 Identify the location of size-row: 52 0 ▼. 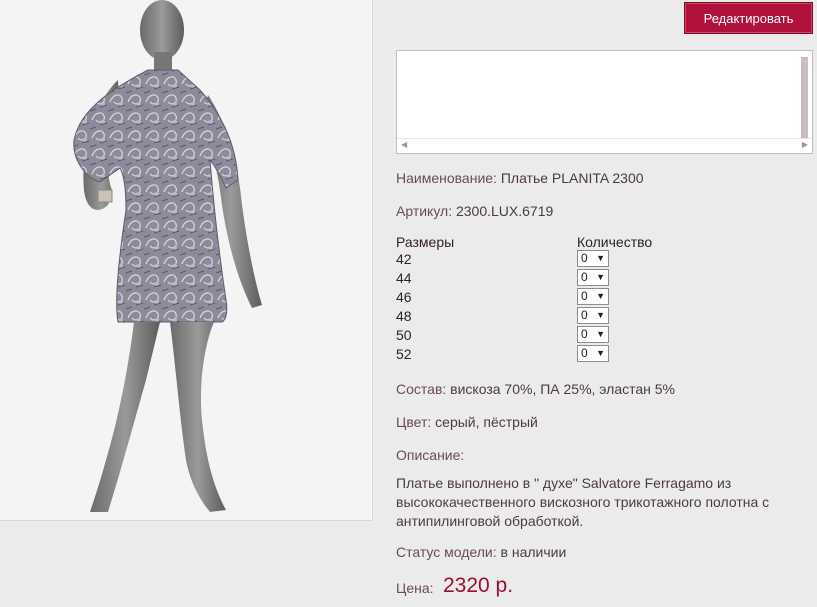
(526, 355).